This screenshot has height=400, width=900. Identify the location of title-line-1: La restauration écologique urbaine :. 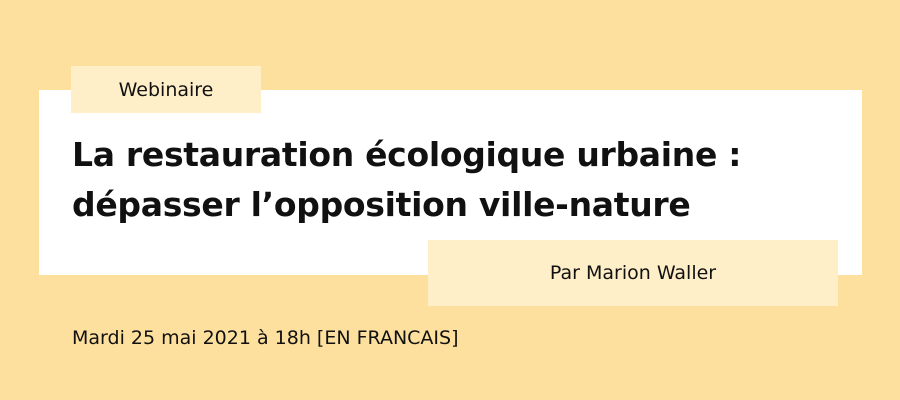
(407, 154).